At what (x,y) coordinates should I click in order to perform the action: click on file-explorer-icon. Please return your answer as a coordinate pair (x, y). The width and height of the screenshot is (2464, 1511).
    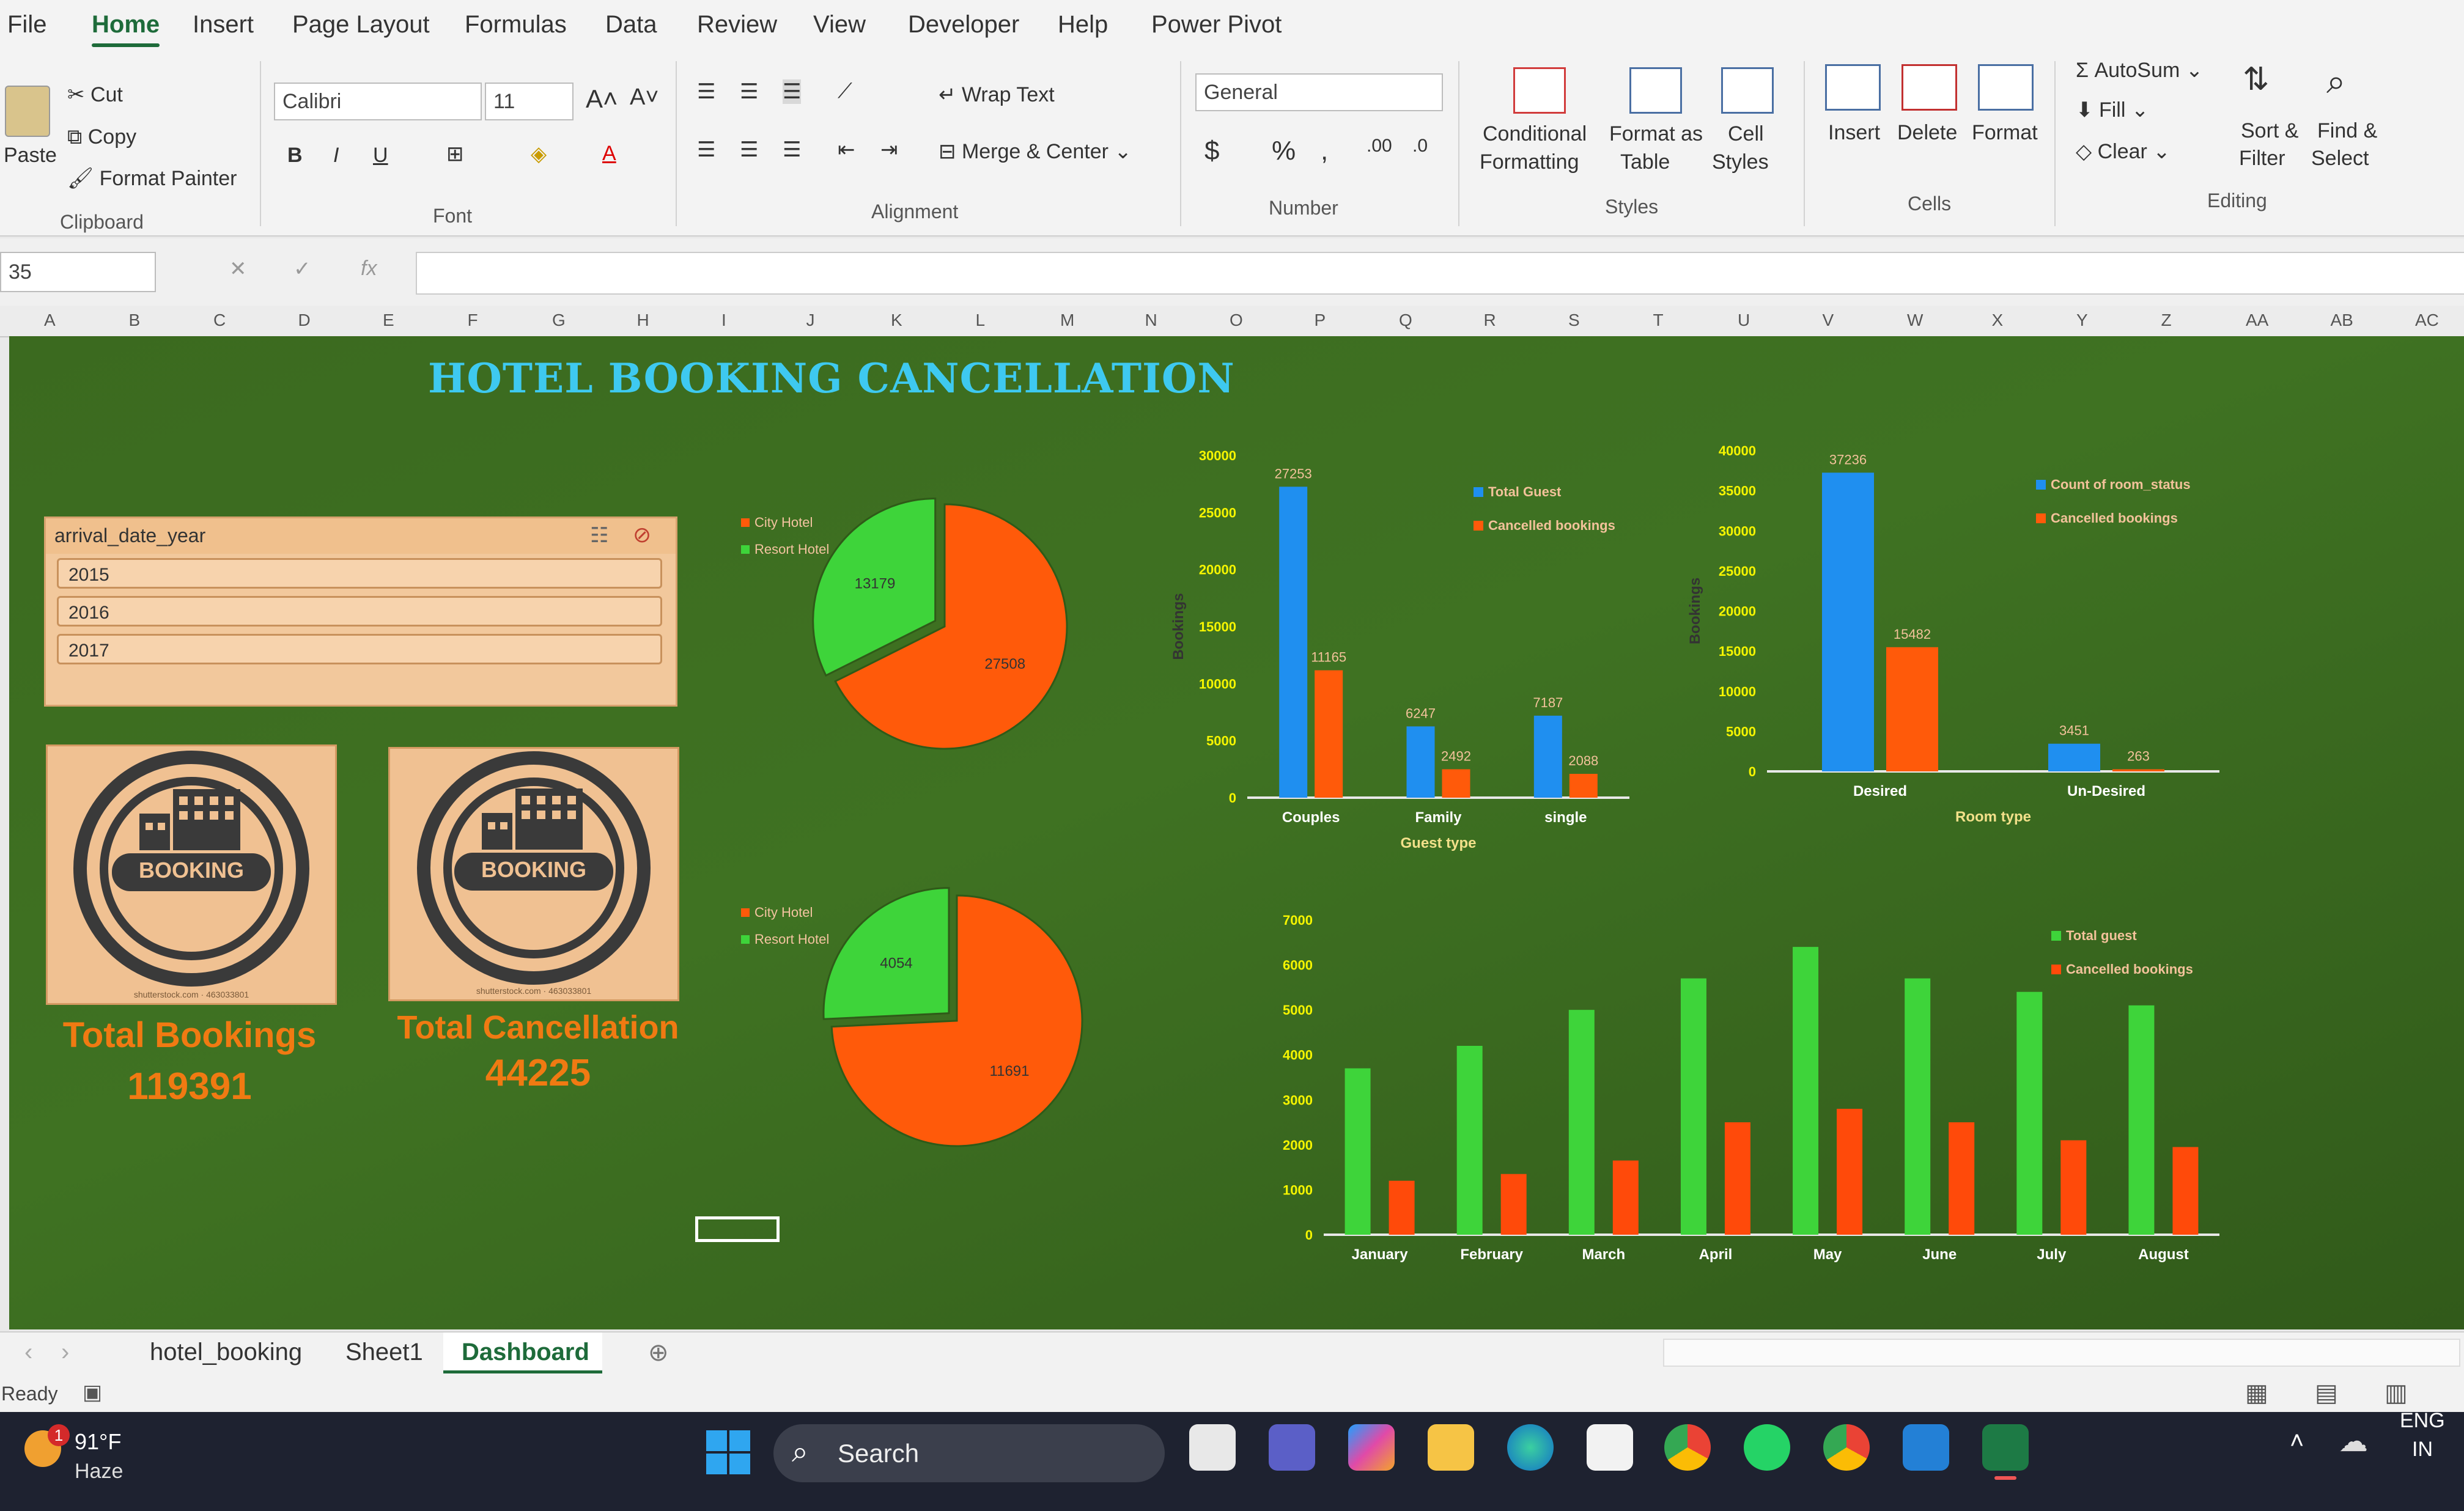
    Looking at the image, I should click on (1451, 1447).